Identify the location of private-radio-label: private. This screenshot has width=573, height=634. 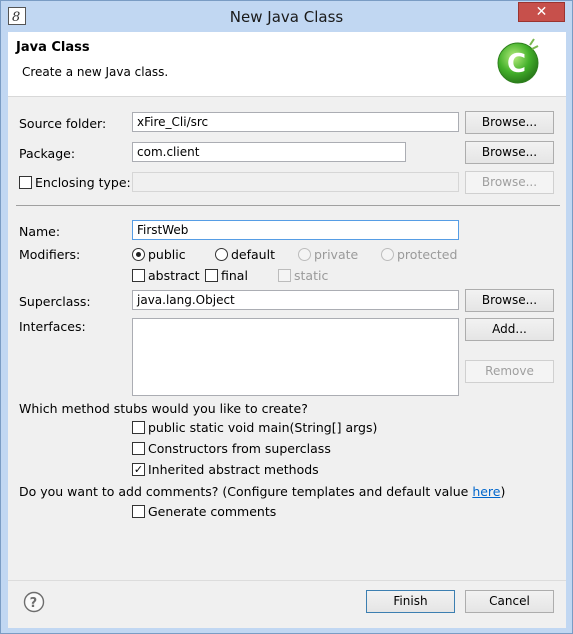
(336, 254).